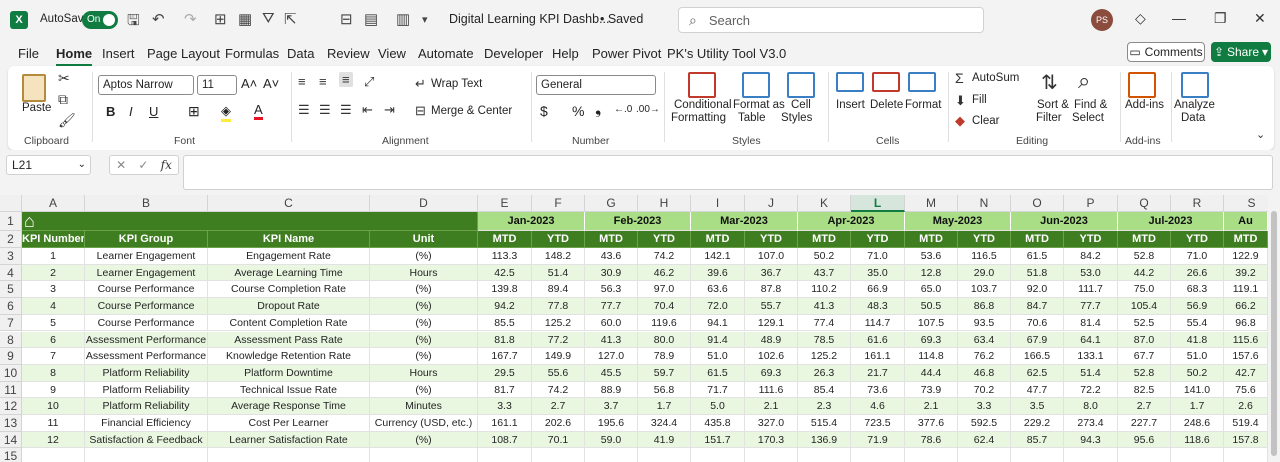 The height and width of the screenshot is (462, 1280). What do you see at coordinates (558, 423) in the screenshot?
I see `value-cell: 202.6` at bounding box center [558, 423].